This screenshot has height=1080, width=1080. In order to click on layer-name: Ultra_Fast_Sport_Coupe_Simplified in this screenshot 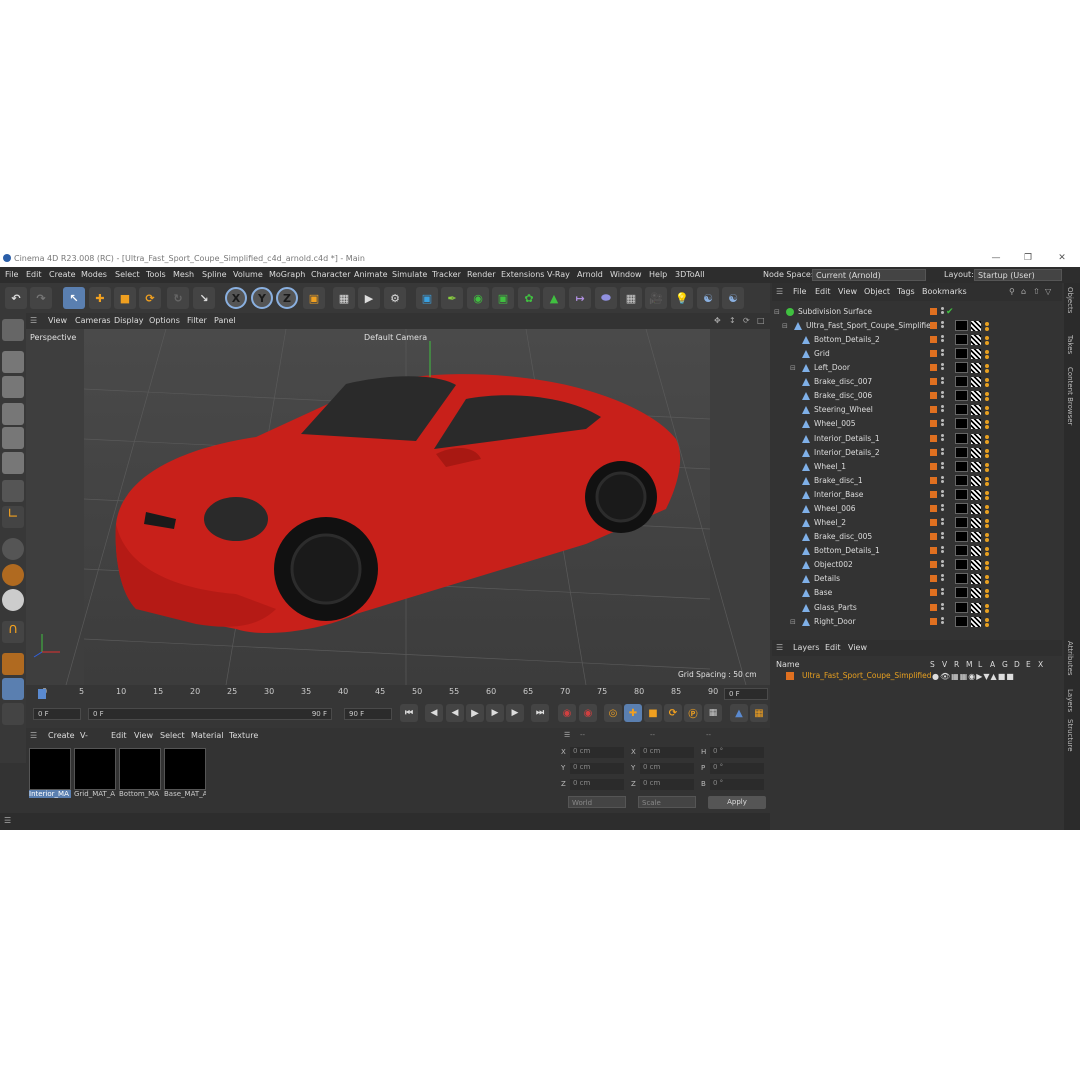, I will do `click(867, 675)`.